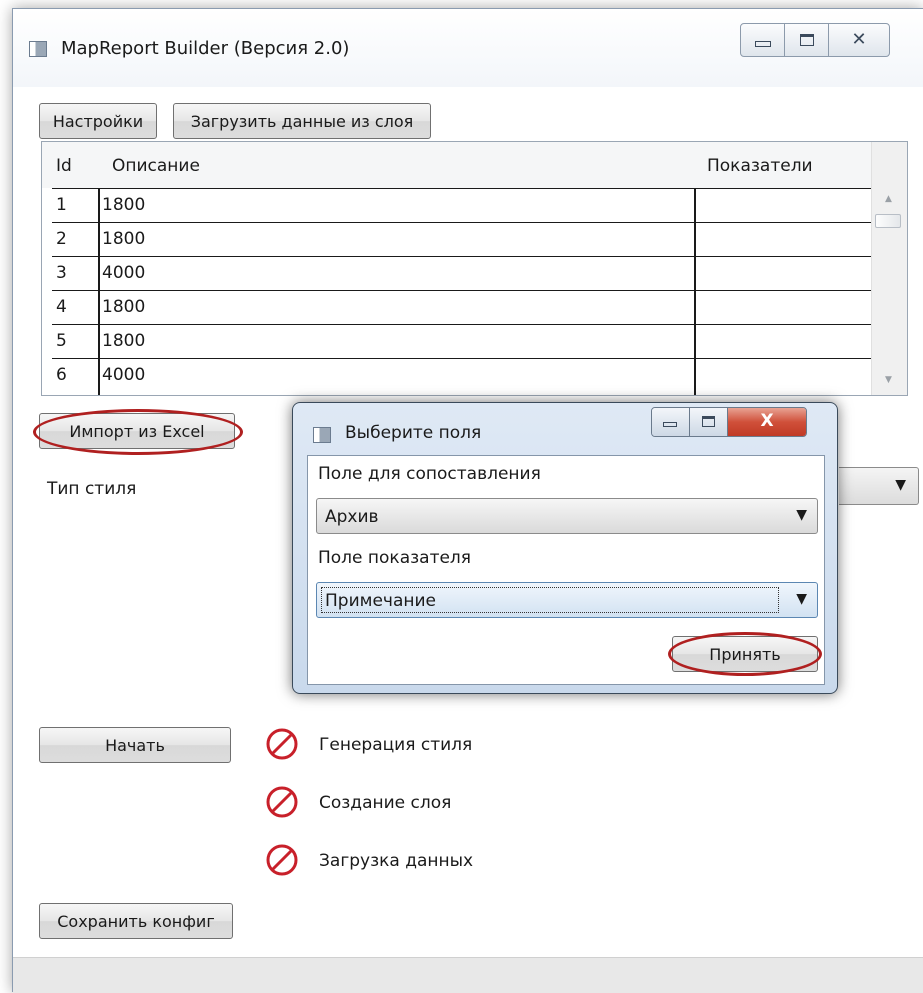  Describe the element at coordinates (61, 341) in the screenshot. I see `cell-id: 5` at that location.